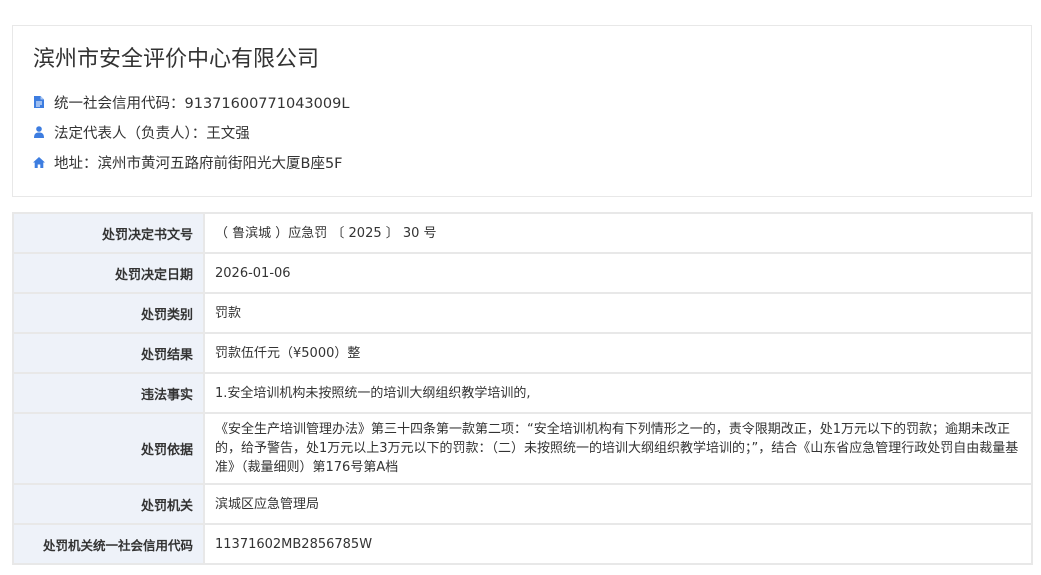 The image size is (1041, 575). I want to click on penalty-type-value: 罚款, so click(618, 313).